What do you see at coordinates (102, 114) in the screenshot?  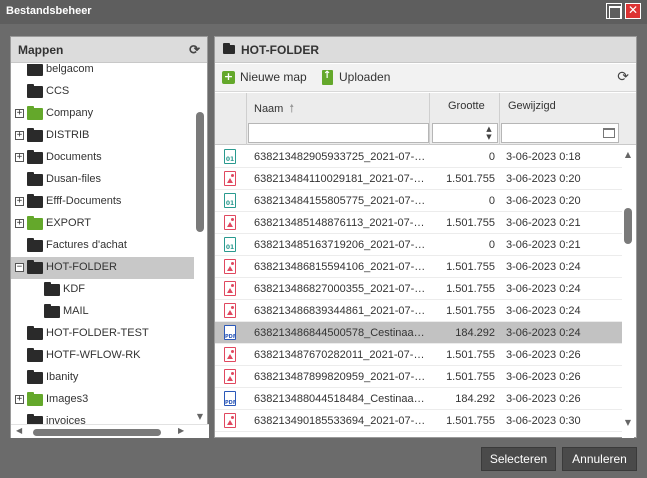 I see `tree-item: + Company` at bounding box center [102, 114].